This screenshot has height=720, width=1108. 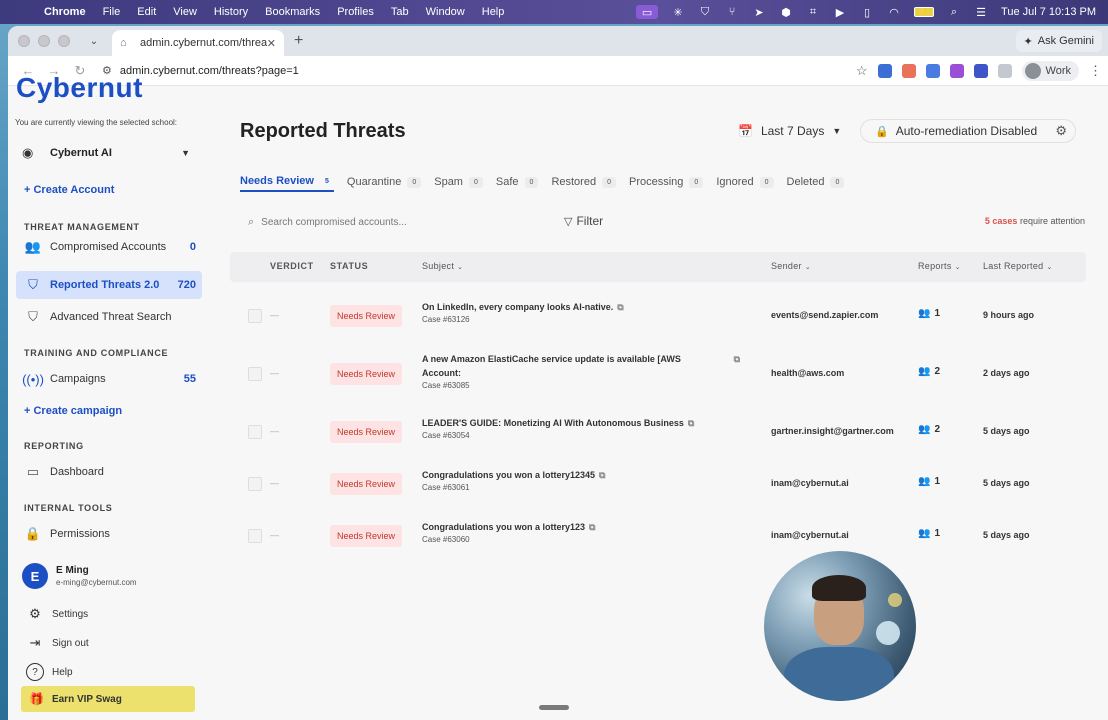 What do you see at coordinates (840, 626) in the screenshot?
I see `webcam-overlay` at bounding box center [840, 626].